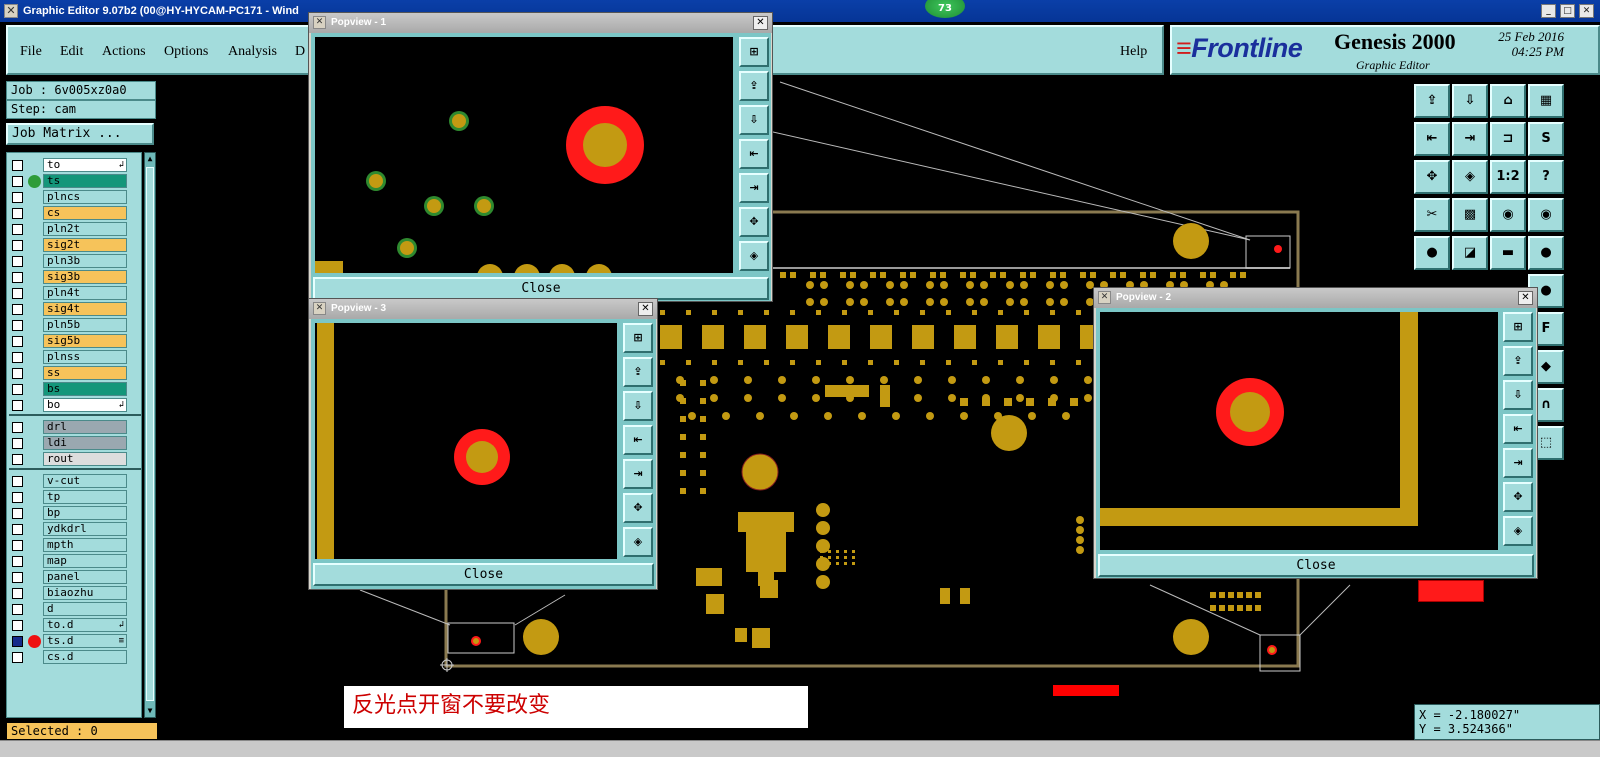  Describe the element at coordinates (85, 497) in the screenshot. I see `layer-name: tp` at that location.